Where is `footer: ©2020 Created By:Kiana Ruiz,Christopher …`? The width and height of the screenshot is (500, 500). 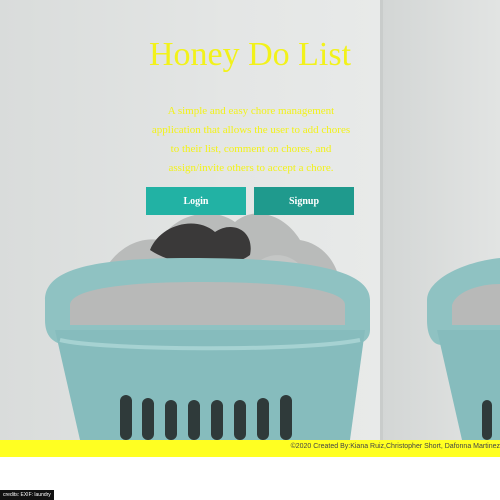
footer: ©2020 Created By:Kiana Ruiz,Christopher … is located at coordinates (250, 448).